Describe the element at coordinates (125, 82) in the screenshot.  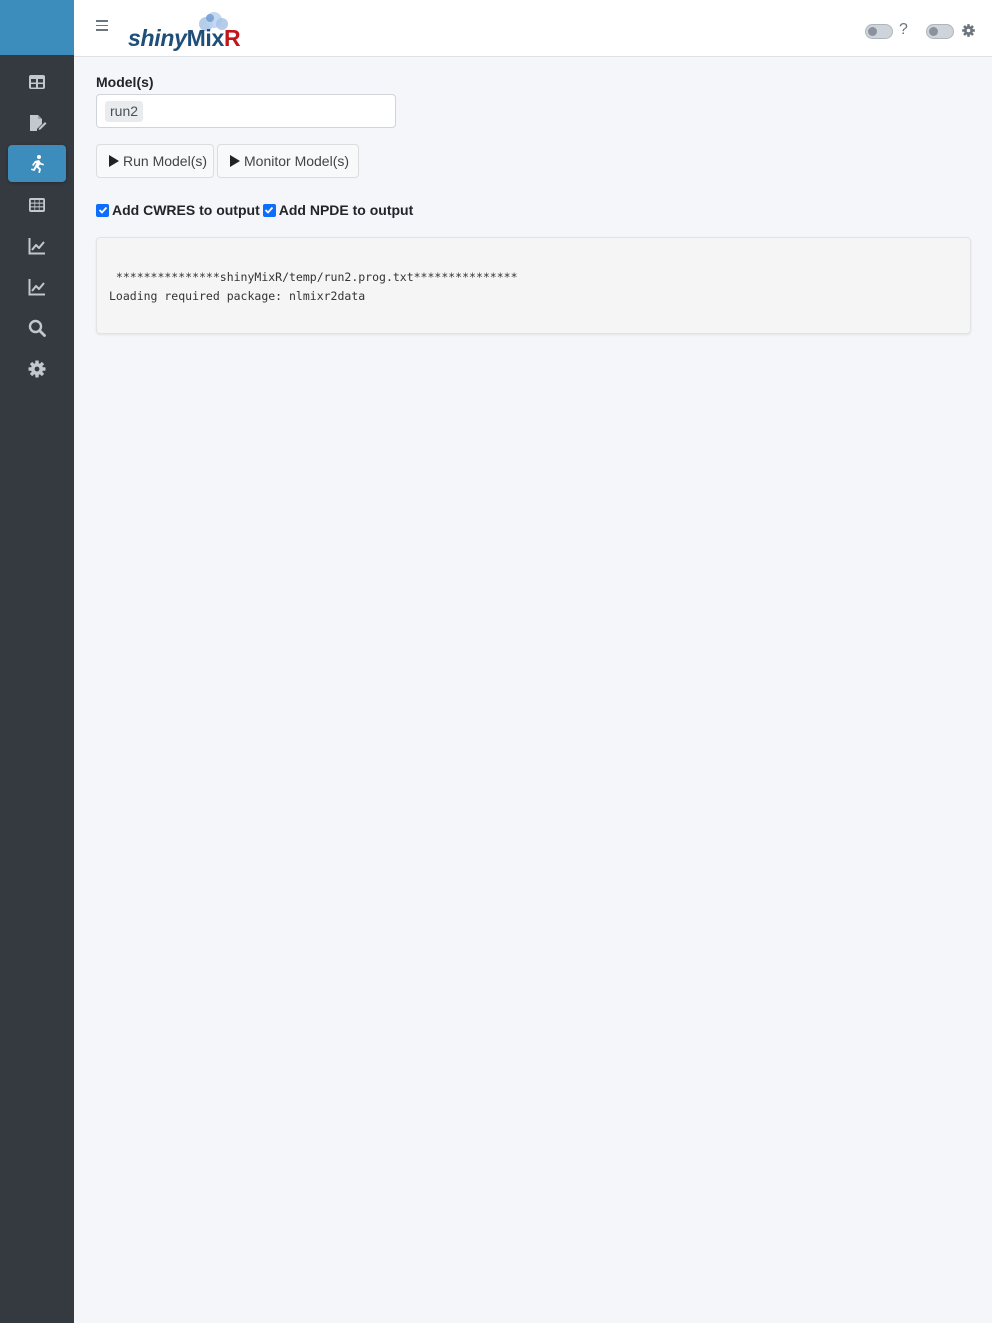
I see `model-label: Model(s)` at that location.